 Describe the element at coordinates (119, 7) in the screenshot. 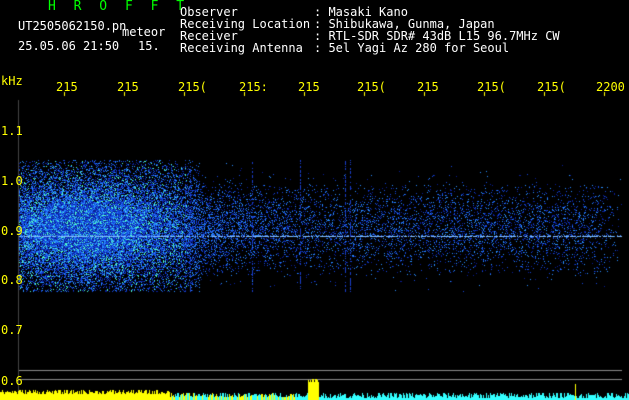

I see `brand-title: H R O F F T` at that location.